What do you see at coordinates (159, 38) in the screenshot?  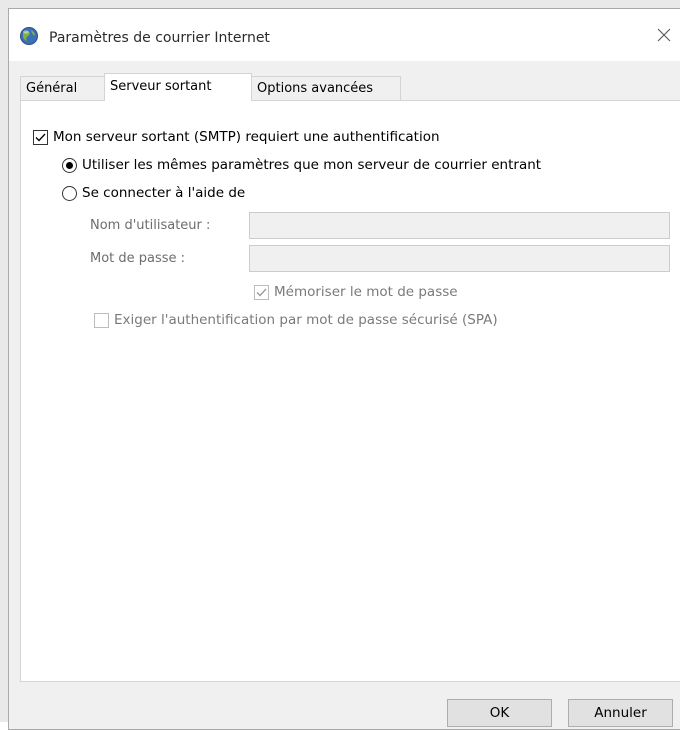 I see `window-title: Paramètres de courrier Internet` at bounding box center [159, 38].